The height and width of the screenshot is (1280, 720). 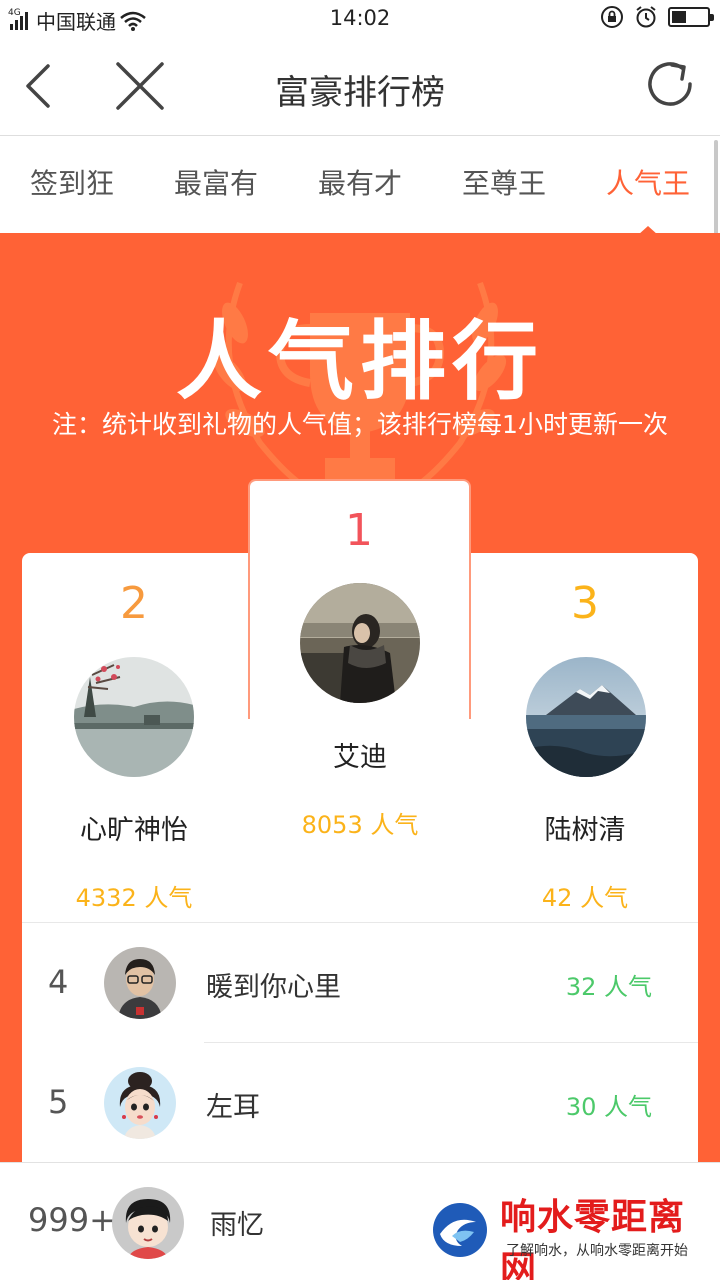 I want to click on first-name: 艾迪, so click(x=360, y=757).